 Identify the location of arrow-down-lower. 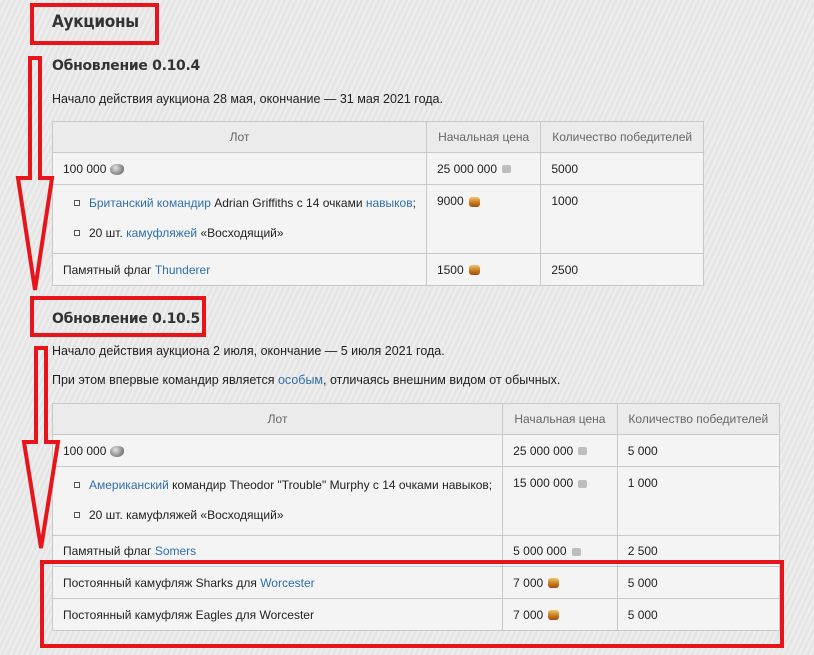
(41, 447).